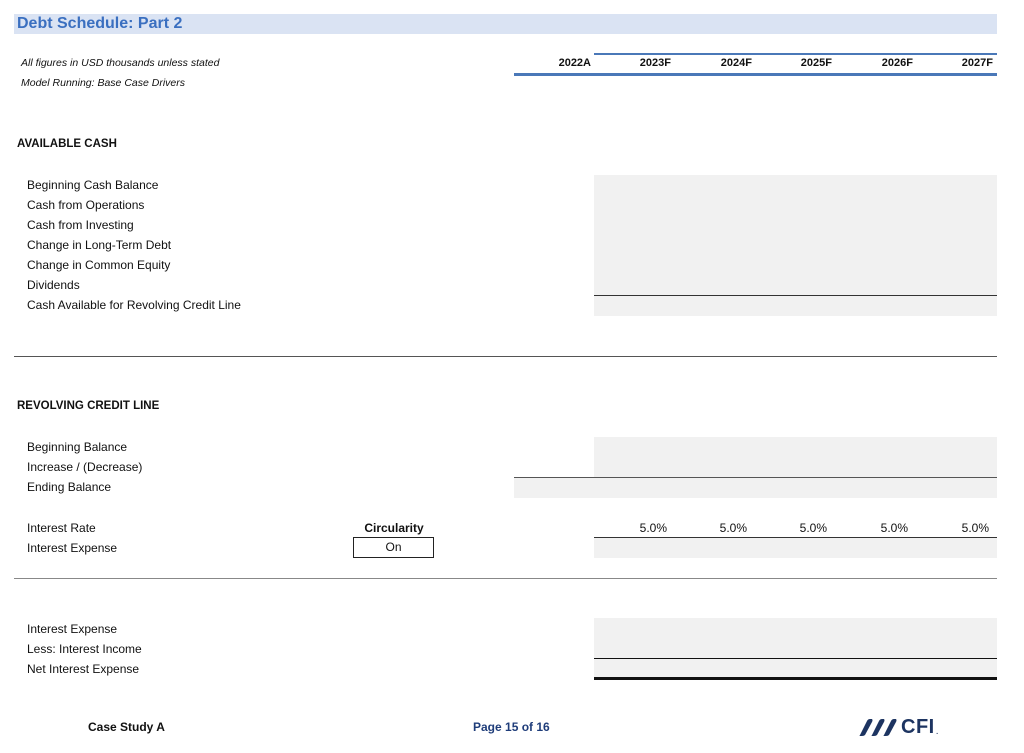 This screenshot has height=753, width=1024. I want to click on net-interest-subtotal-rule, so click(795, 658).